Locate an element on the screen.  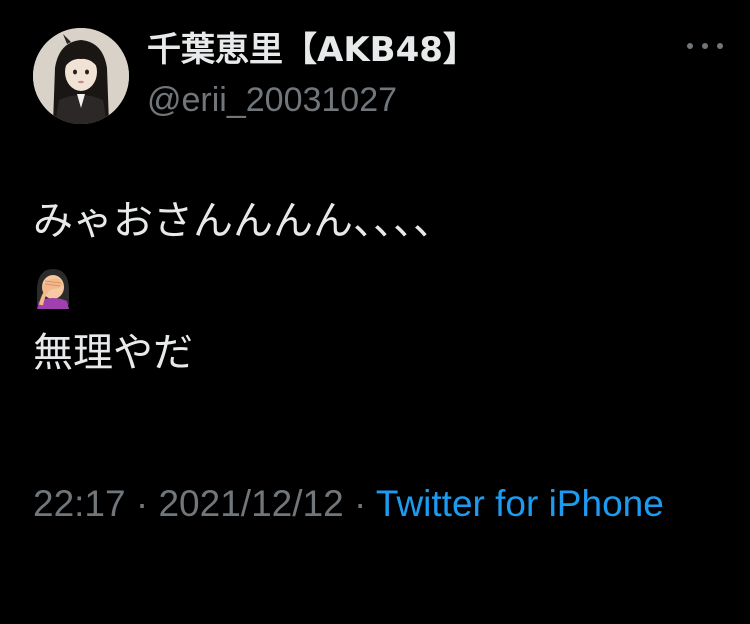
avatar-image is located at coordinates (81, 76).